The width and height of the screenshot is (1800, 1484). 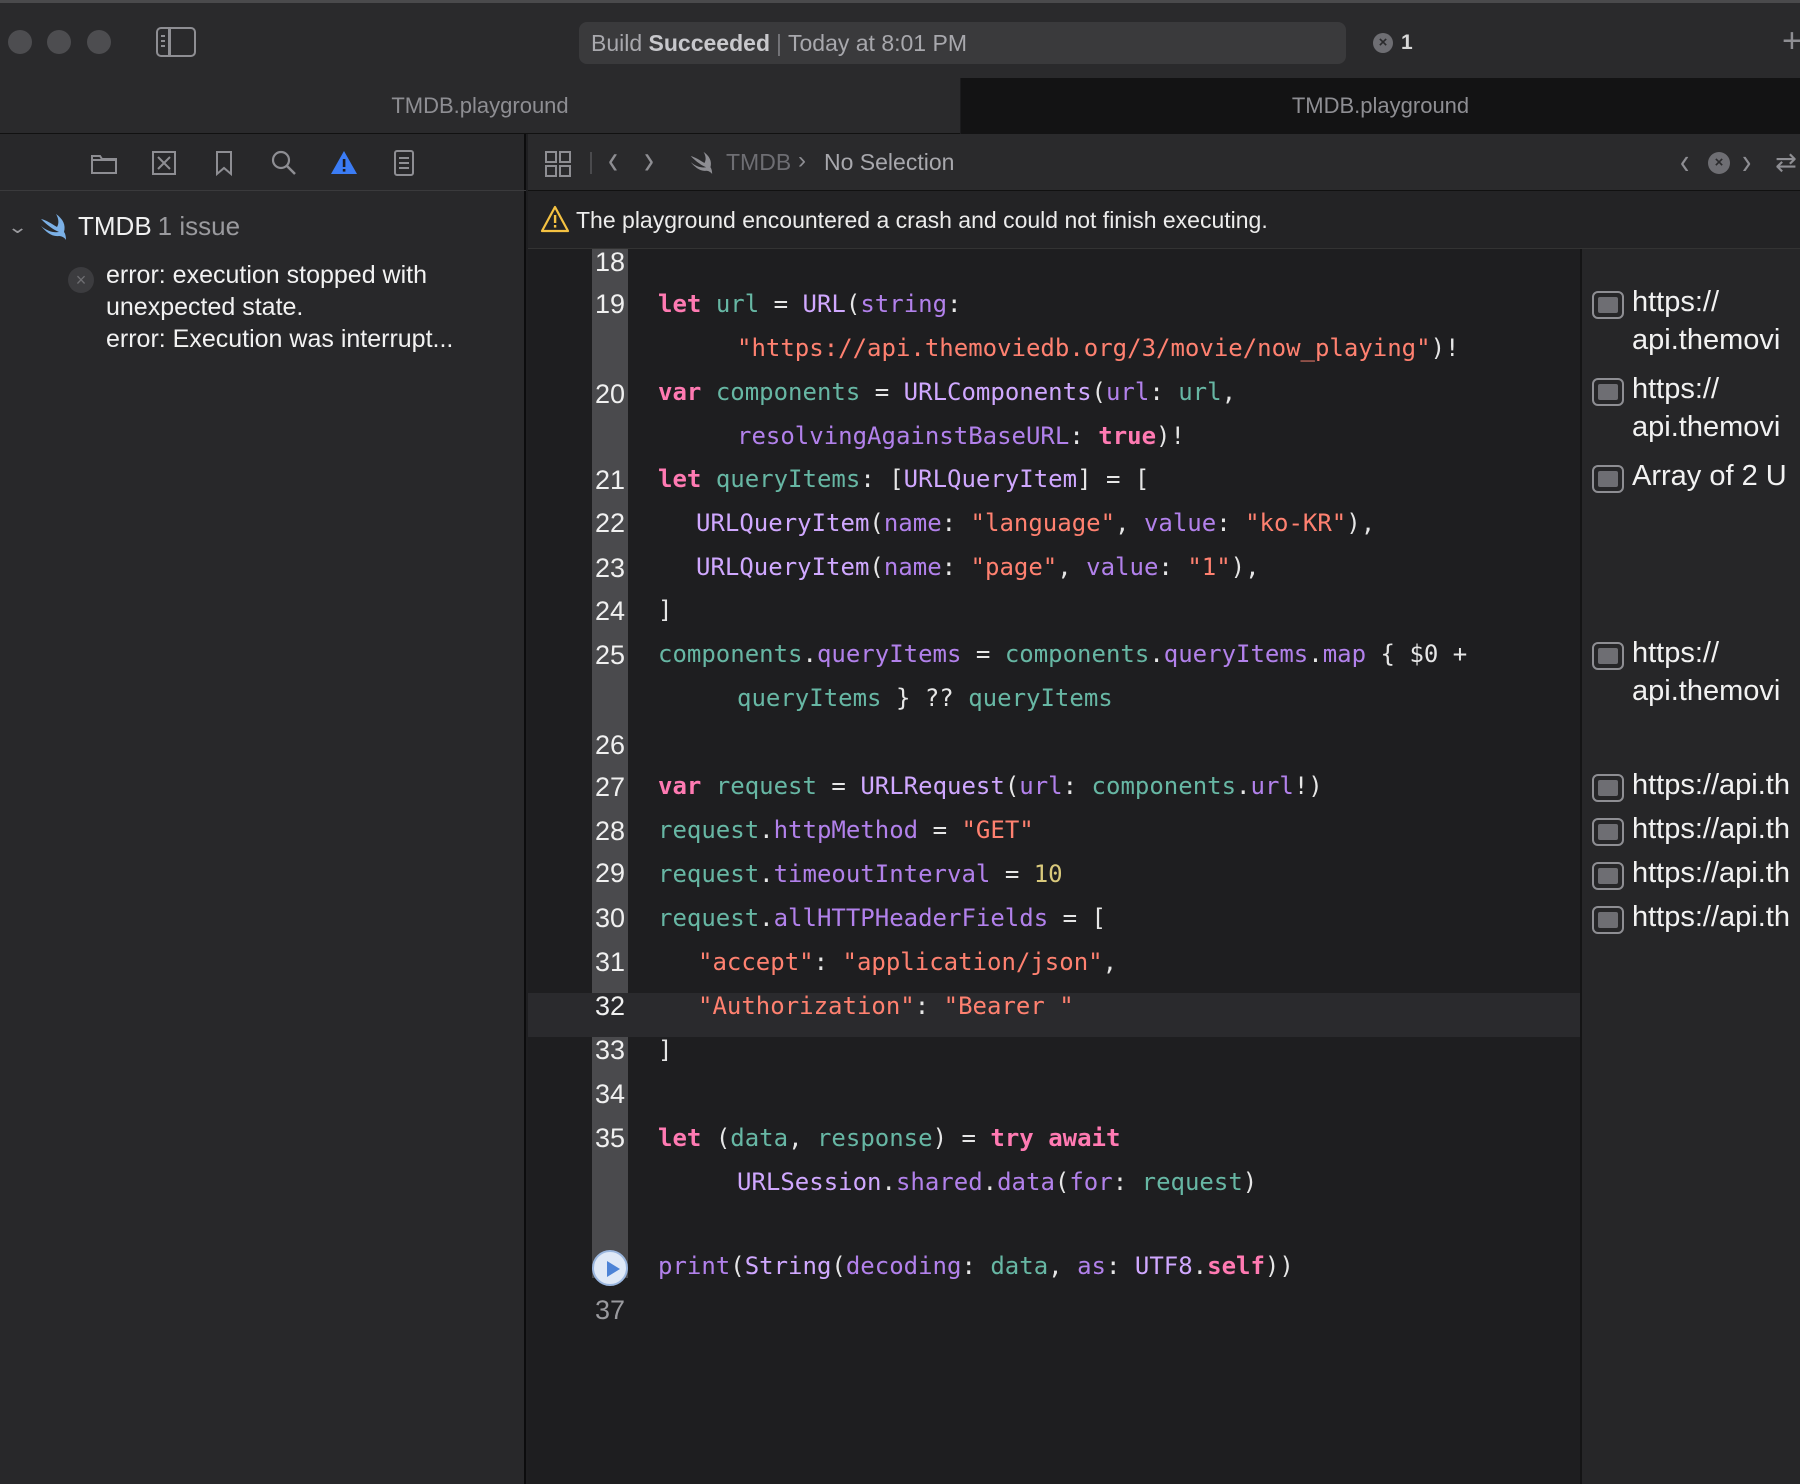 What do you see at coordinates (591, 163) in the screenshot?
I see `divider` at bounding box center [591, 163].